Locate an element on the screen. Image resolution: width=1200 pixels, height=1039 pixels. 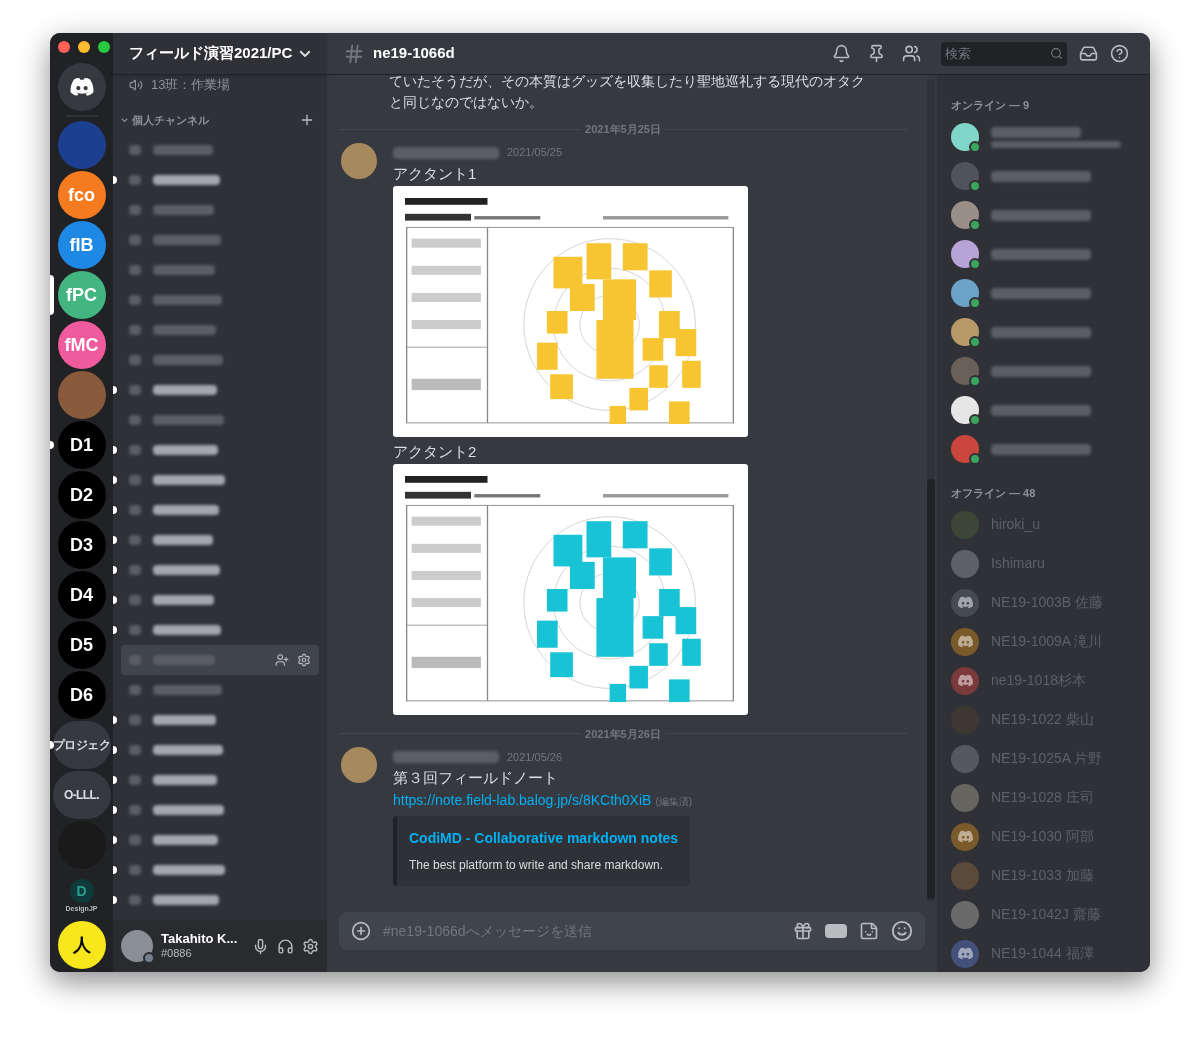
message-timestamp: 2021/05/25 is located at coordinates (535, 153).